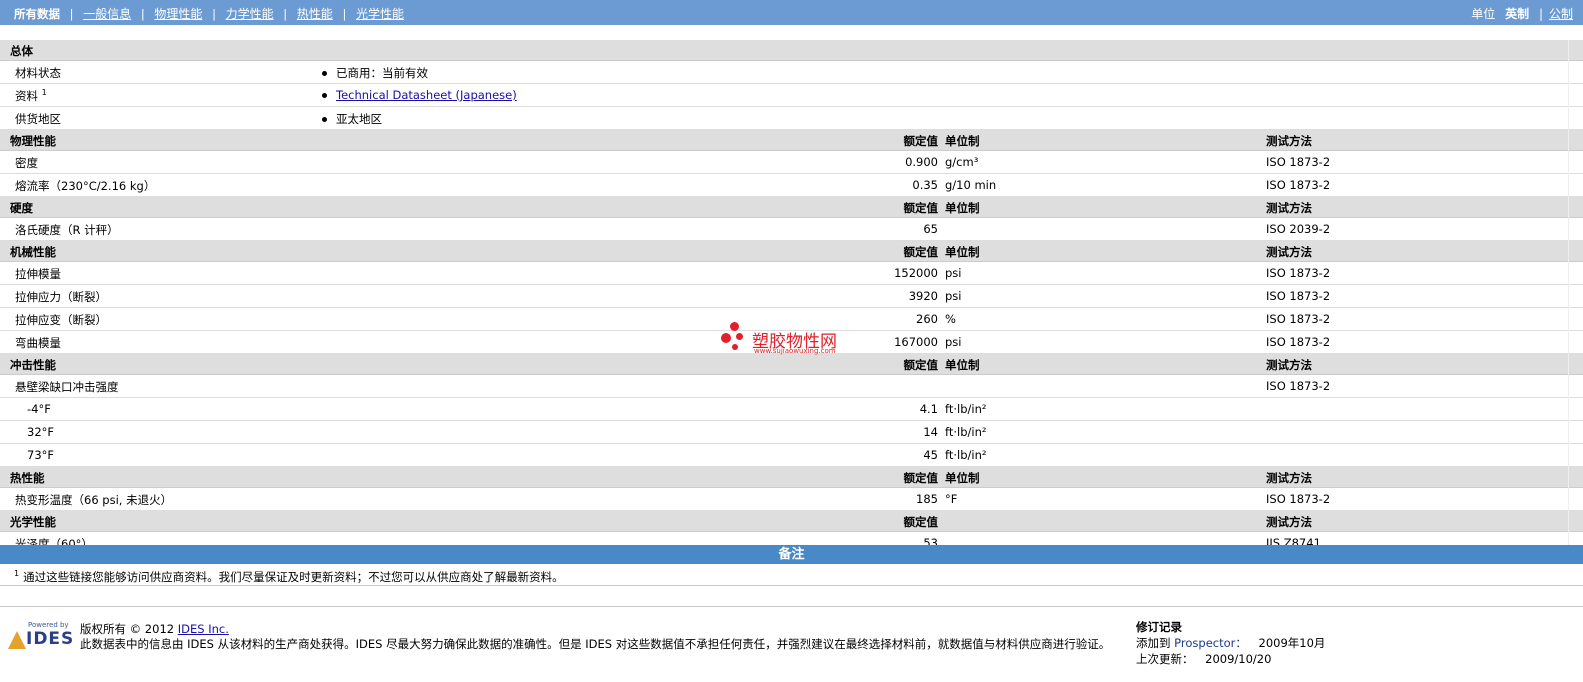 This screenshot has height=682, width=1583. I want to click on table-row: 悬壁梁缺口冲击强度 ISO 1873-2, so click(791, 386).